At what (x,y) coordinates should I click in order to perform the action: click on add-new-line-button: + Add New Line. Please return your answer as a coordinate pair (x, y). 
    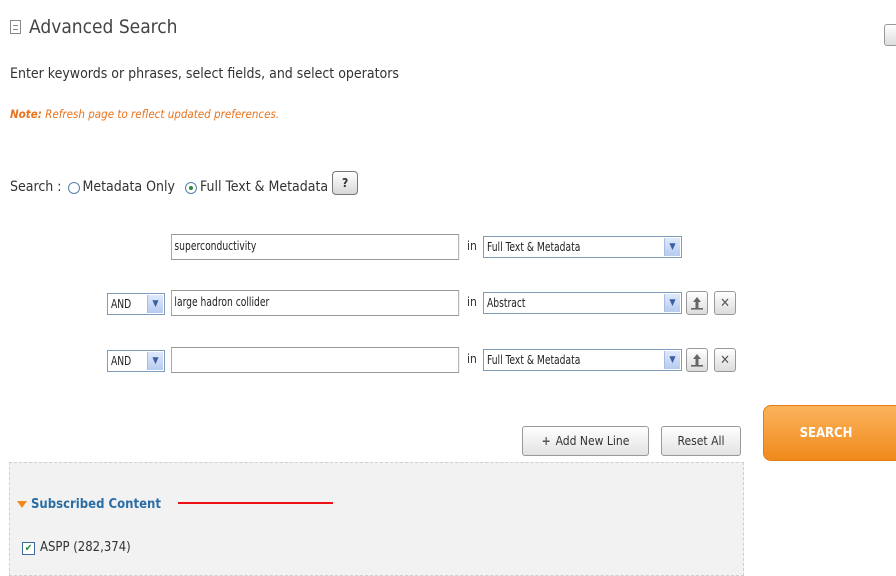
    Looking at the image, I should click on (585, 441).